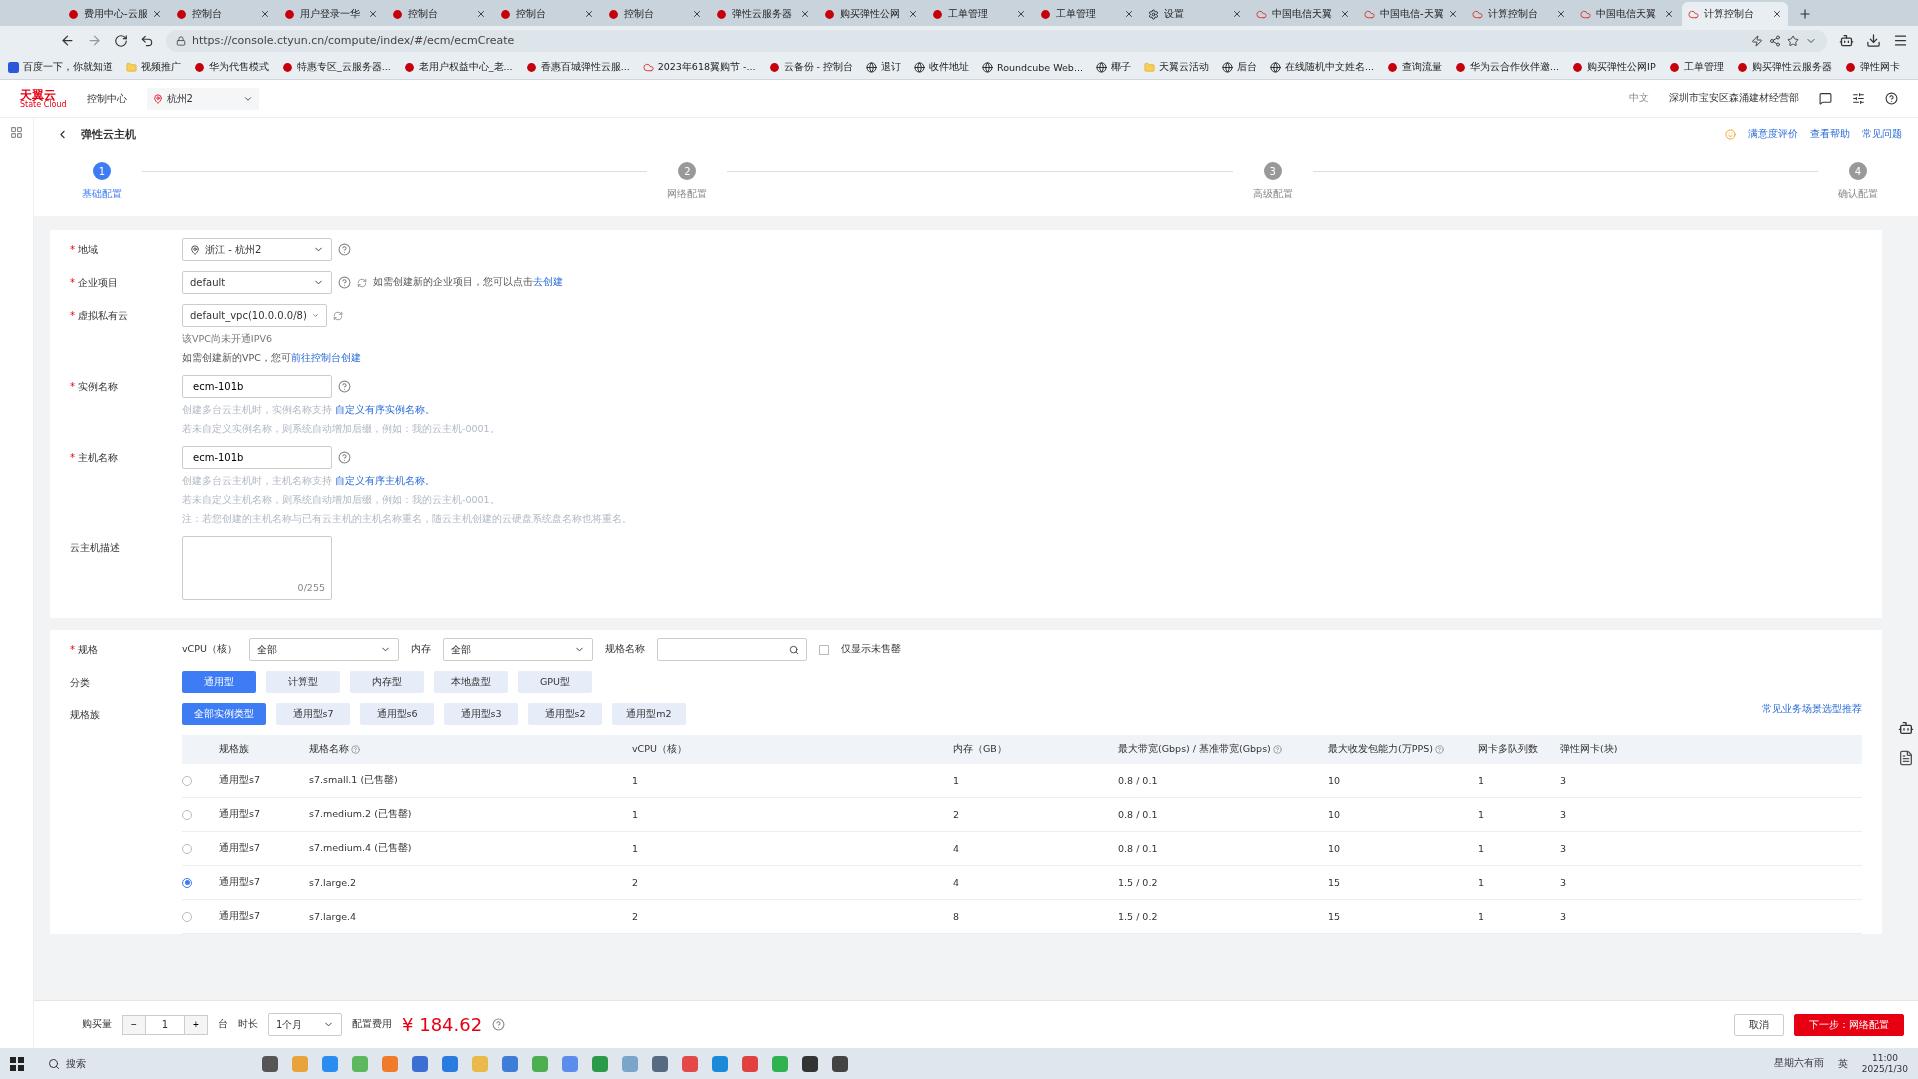  Describe the element at coordinates (1900, 40) in the screenshot. I see `menu-icon` at that location.